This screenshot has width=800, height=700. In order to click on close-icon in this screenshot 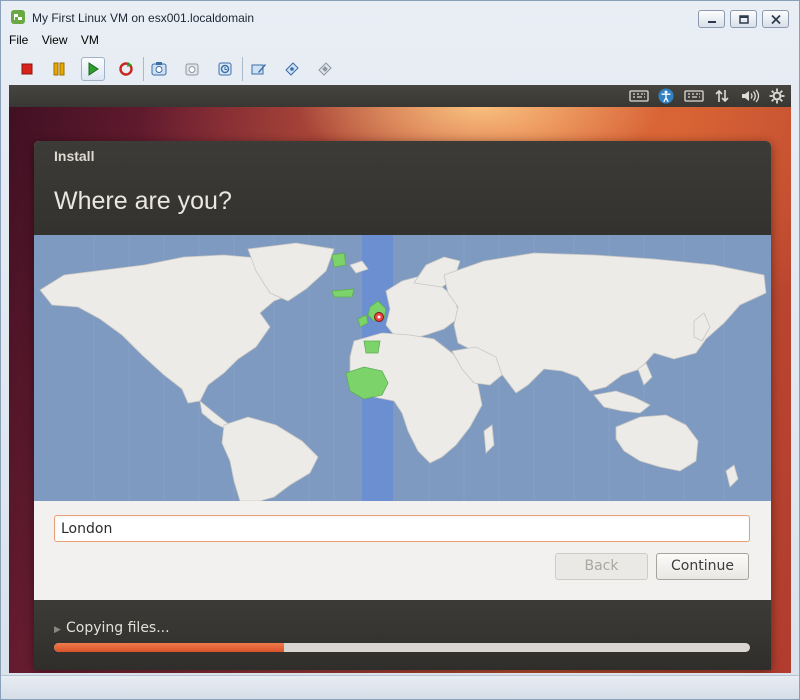, I will do `click(776, 19)`.